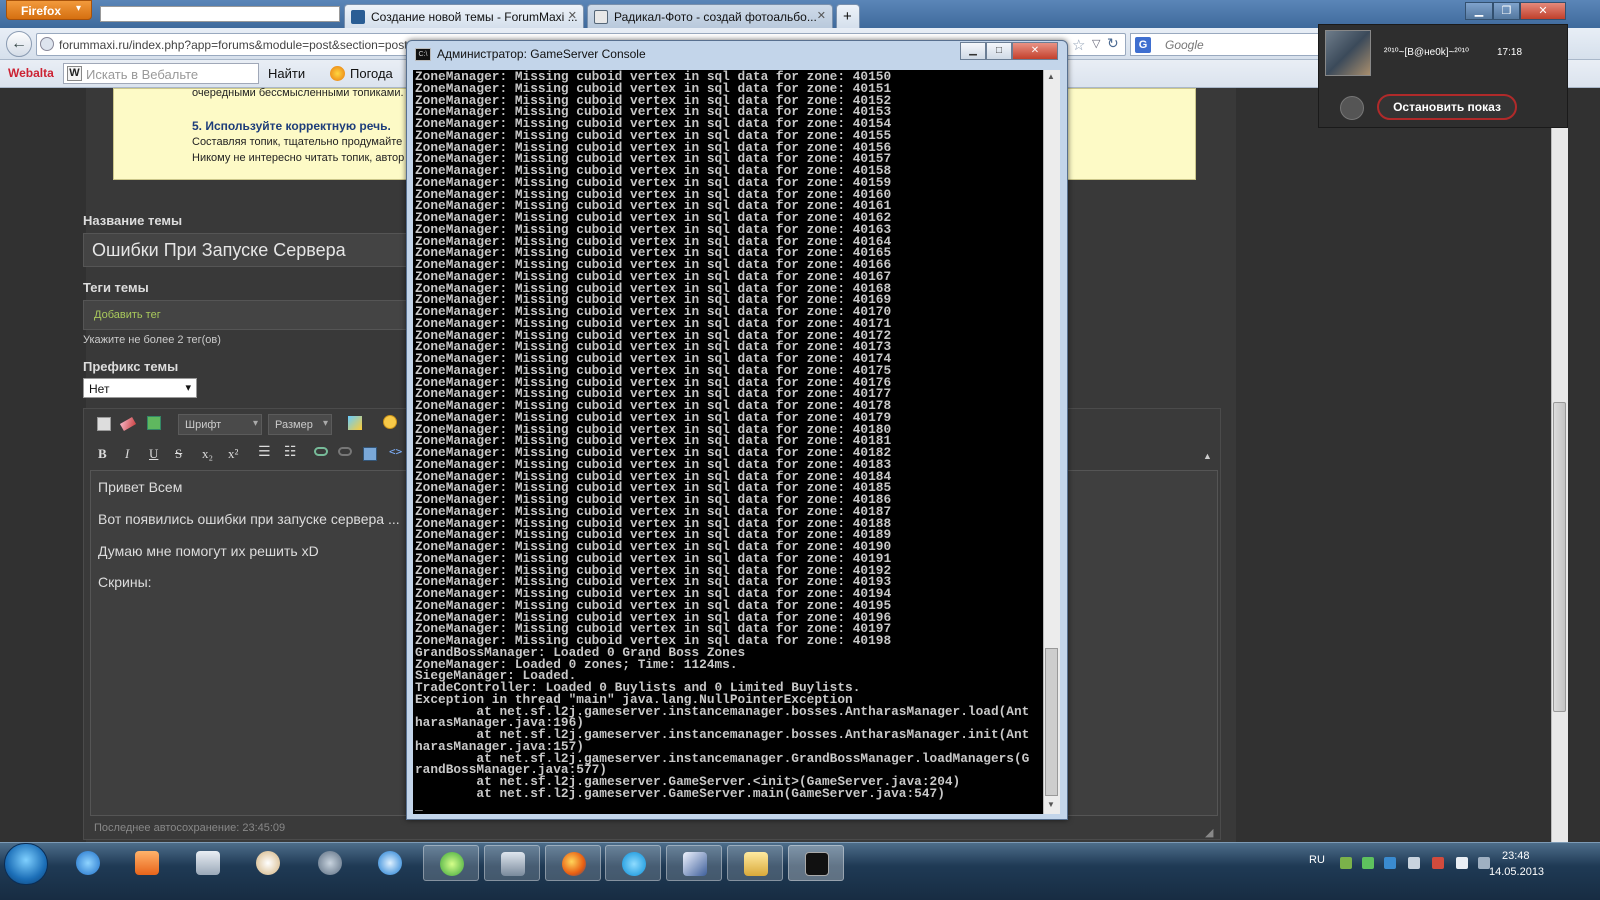 The width and height of the screenshot is (1600, 900). I want to click on image-icon, so click(370, 454).